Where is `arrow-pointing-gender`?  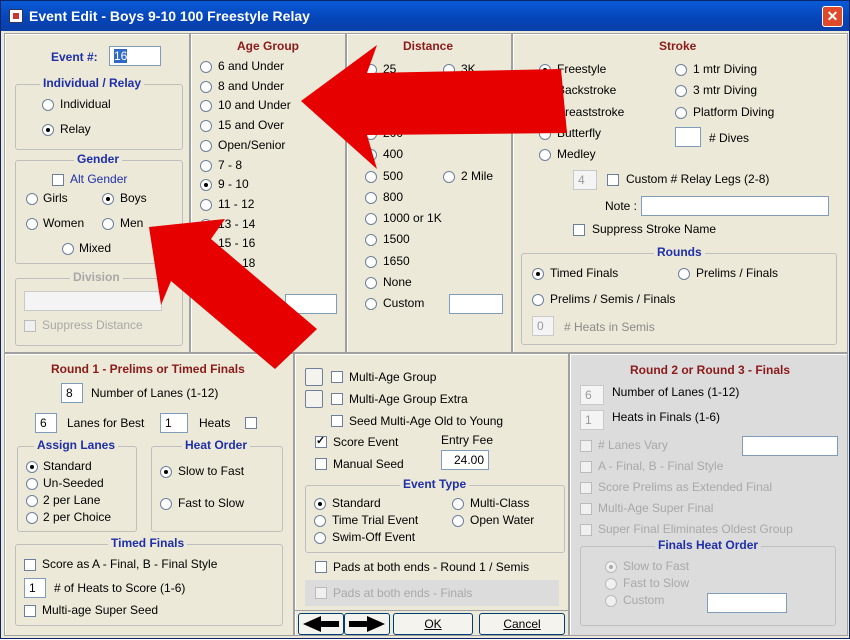 arrow-pointing-gender is located at coordinates (233, 294).